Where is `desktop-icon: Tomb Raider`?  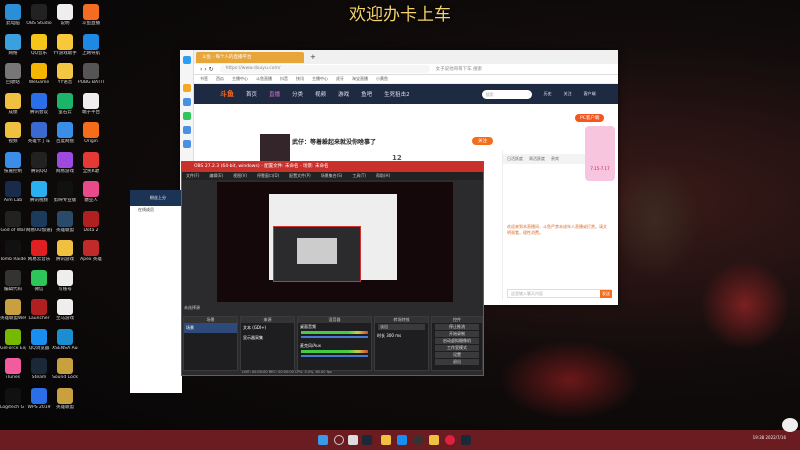 desktop-icon: Tomb Raider is located at coordinates (13, 251).